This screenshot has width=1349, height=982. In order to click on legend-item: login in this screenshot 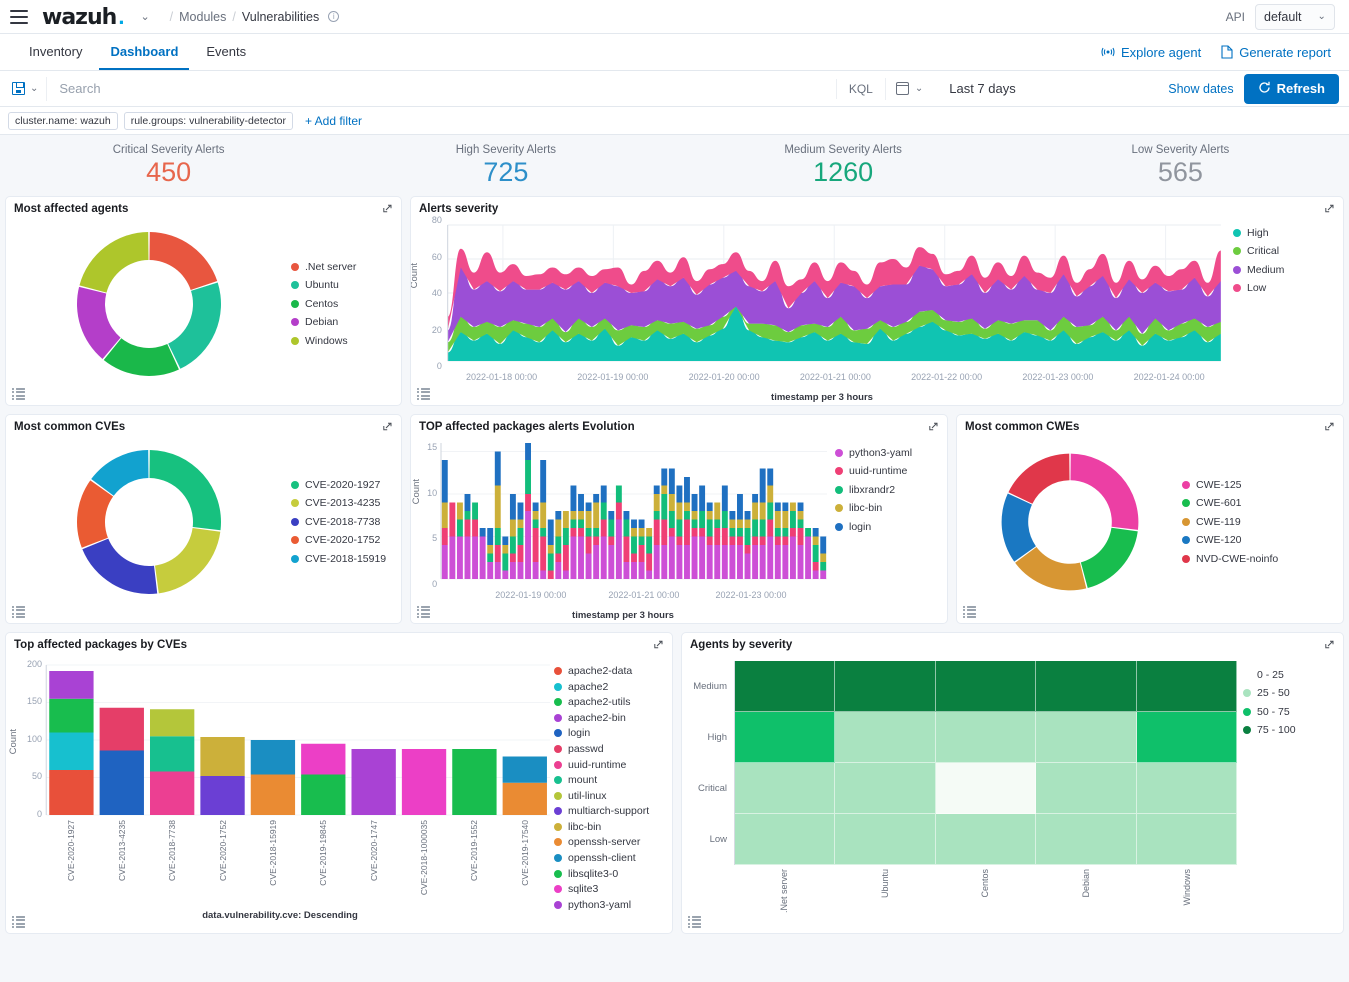, I will do `click(613, 733)`.